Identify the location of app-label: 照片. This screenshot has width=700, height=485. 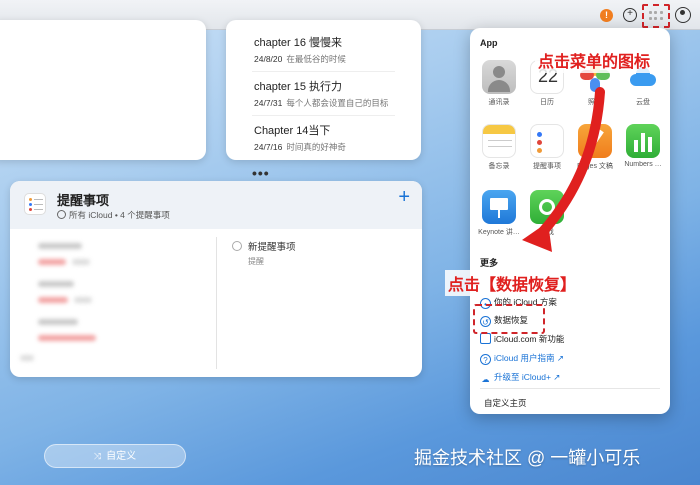
(595, 102).